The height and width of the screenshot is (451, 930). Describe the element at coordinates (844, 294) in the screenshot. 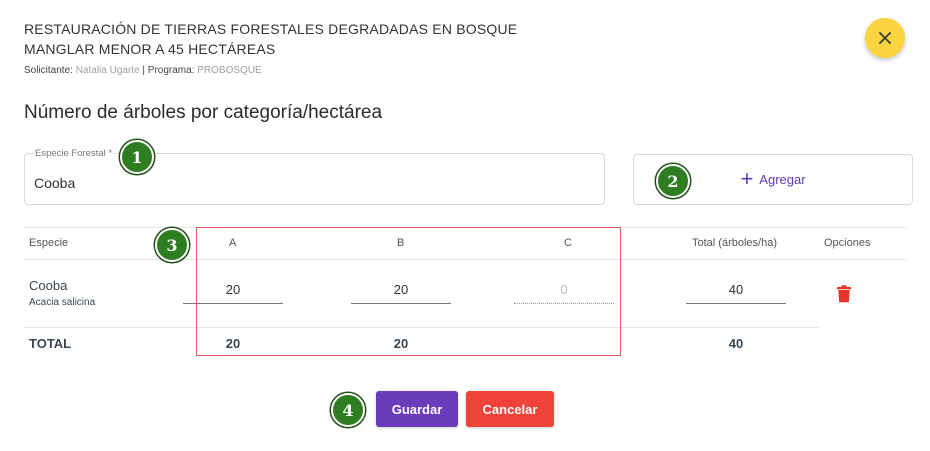

I see `trash-icon` at that location.